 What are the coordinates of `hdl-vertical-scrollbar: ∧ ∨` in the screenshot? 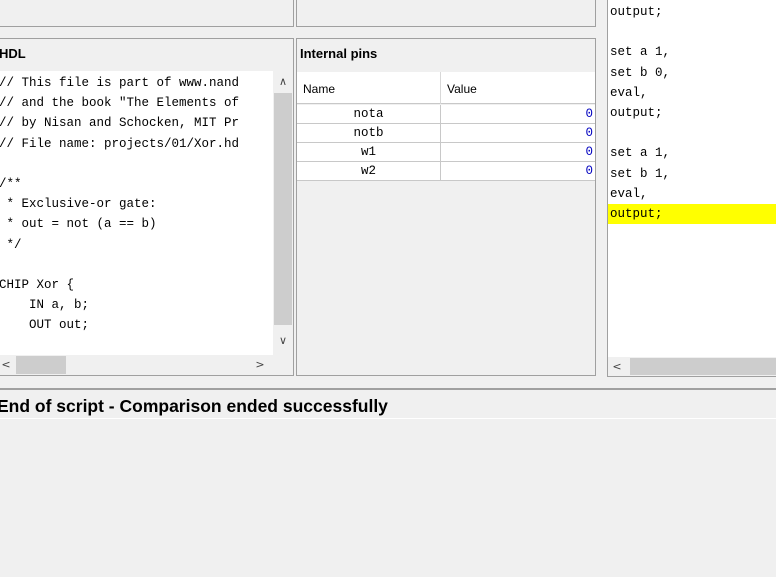 It's located at (283, 213).